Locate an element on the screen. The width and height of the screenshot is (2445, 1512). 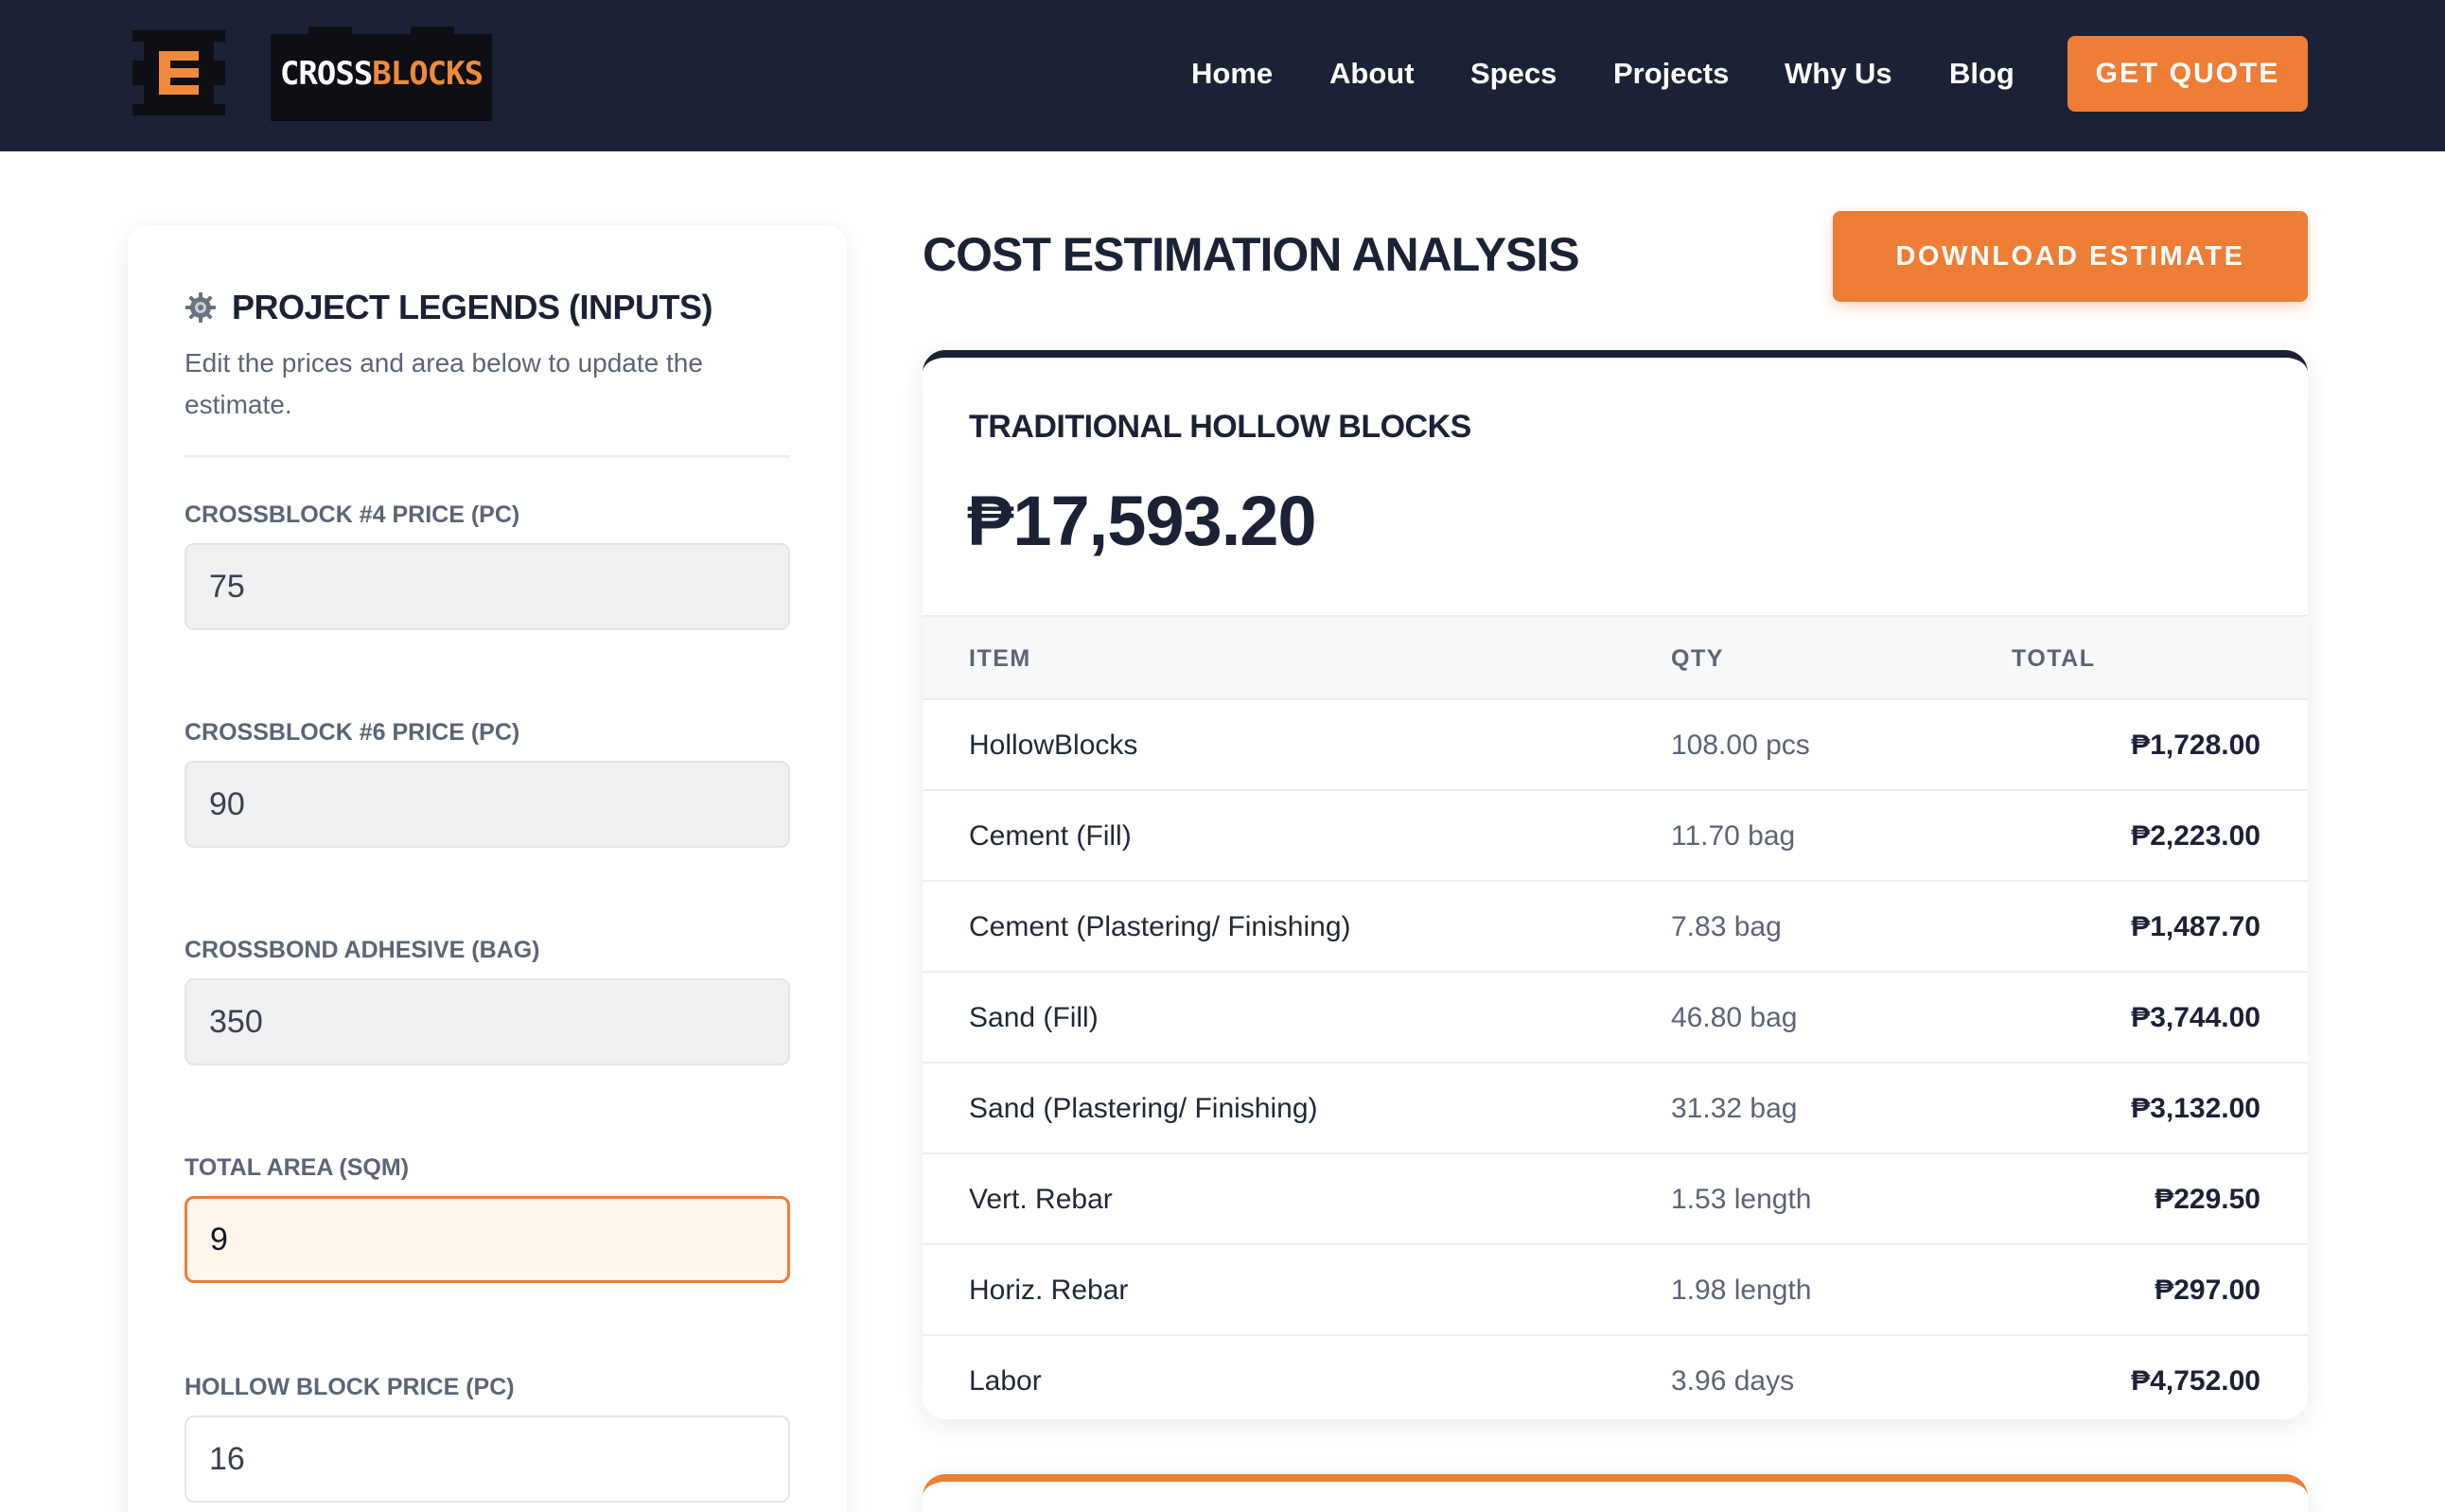
table-row: Sand (Fill) 46.80 bag ₱3,744.00 is located at coordinates (1615, 1018).